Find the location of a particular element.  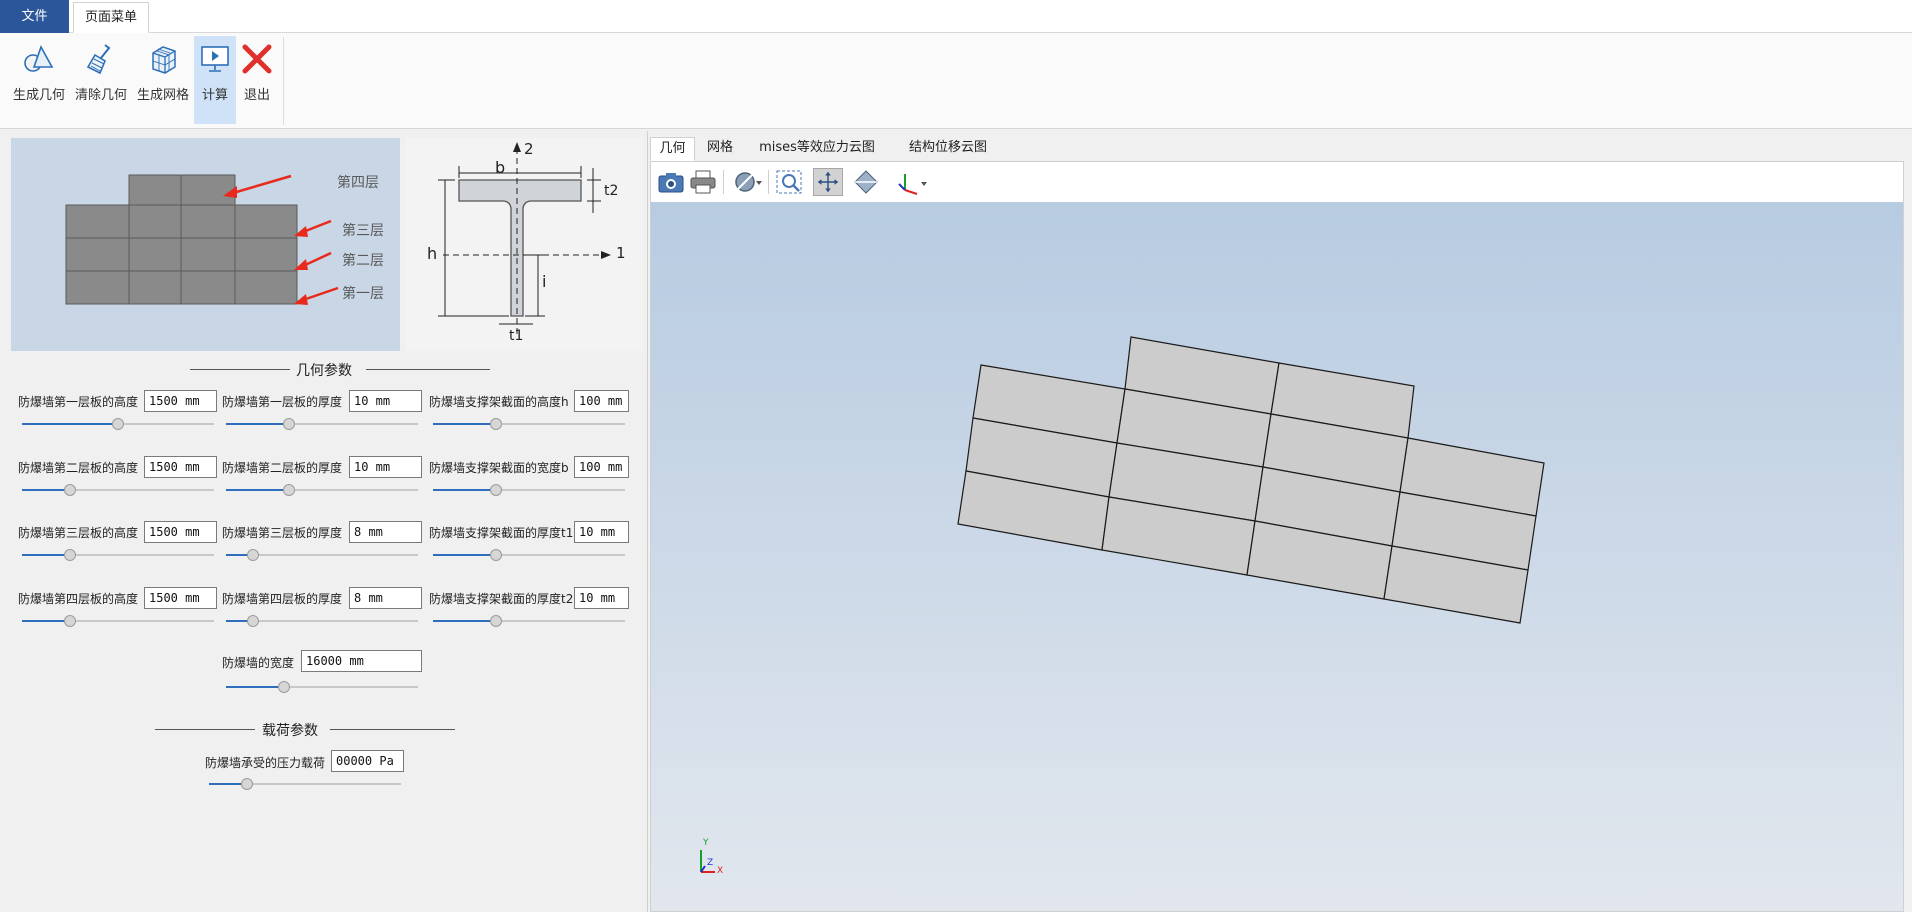

wall-width-input: 16000 mm is located at coordinates (361, 661).